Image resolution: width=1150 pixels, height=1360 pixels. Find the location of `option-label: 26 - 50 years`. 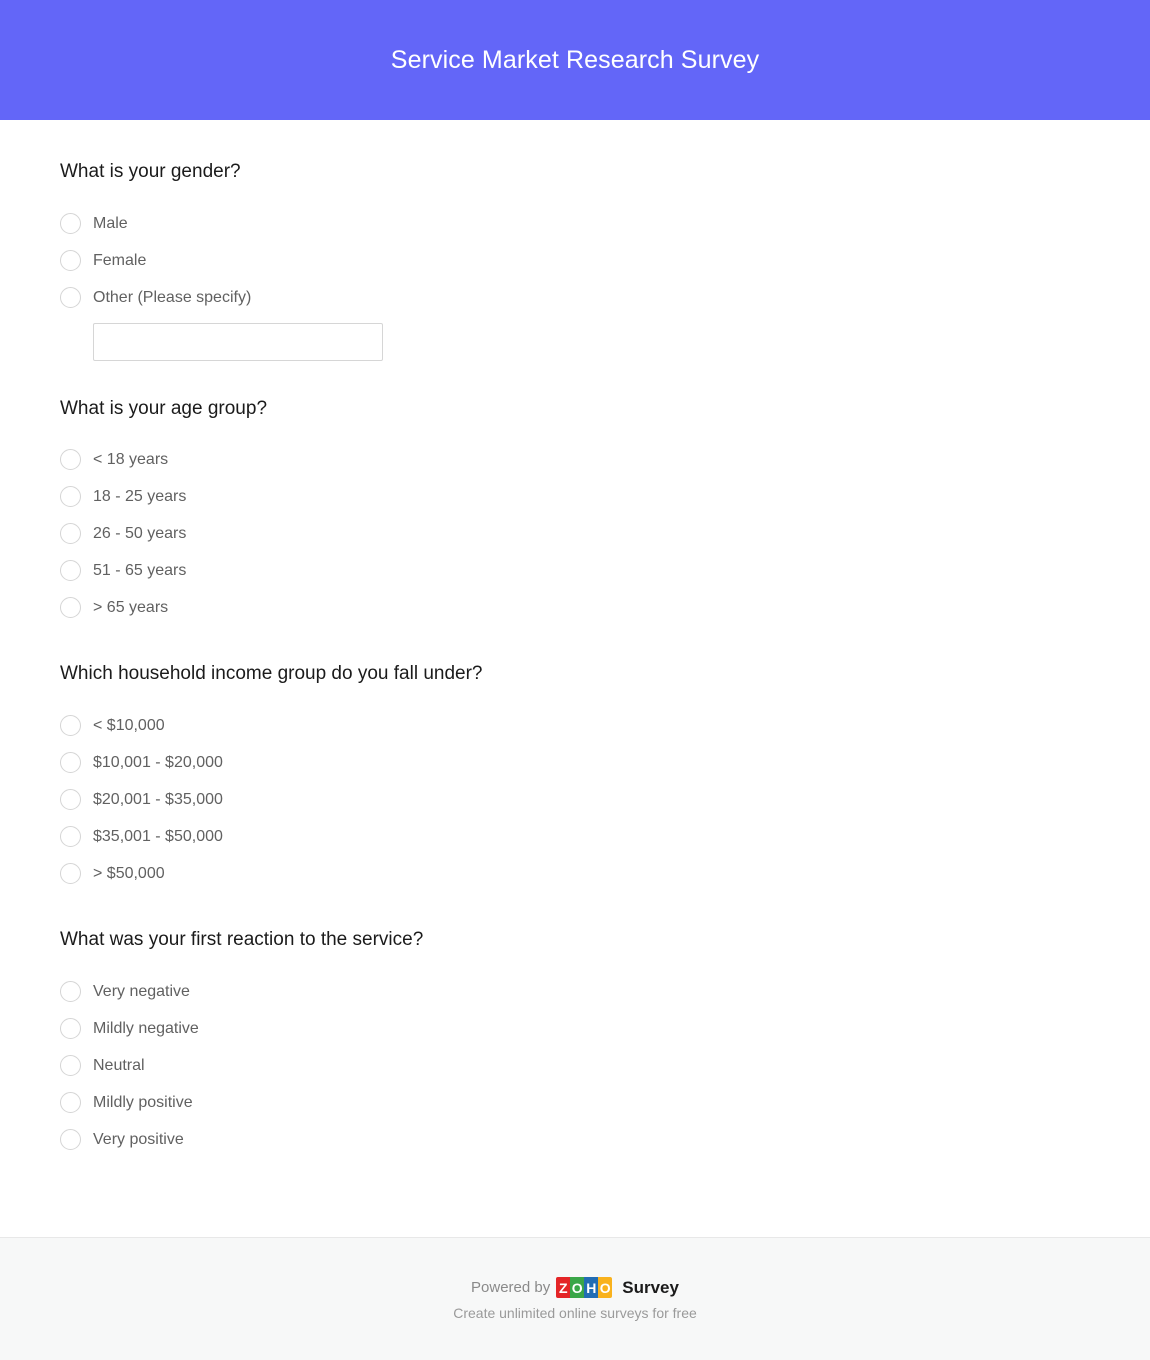

option-label: 26 - 50 years is located at coordinates (140, 534).